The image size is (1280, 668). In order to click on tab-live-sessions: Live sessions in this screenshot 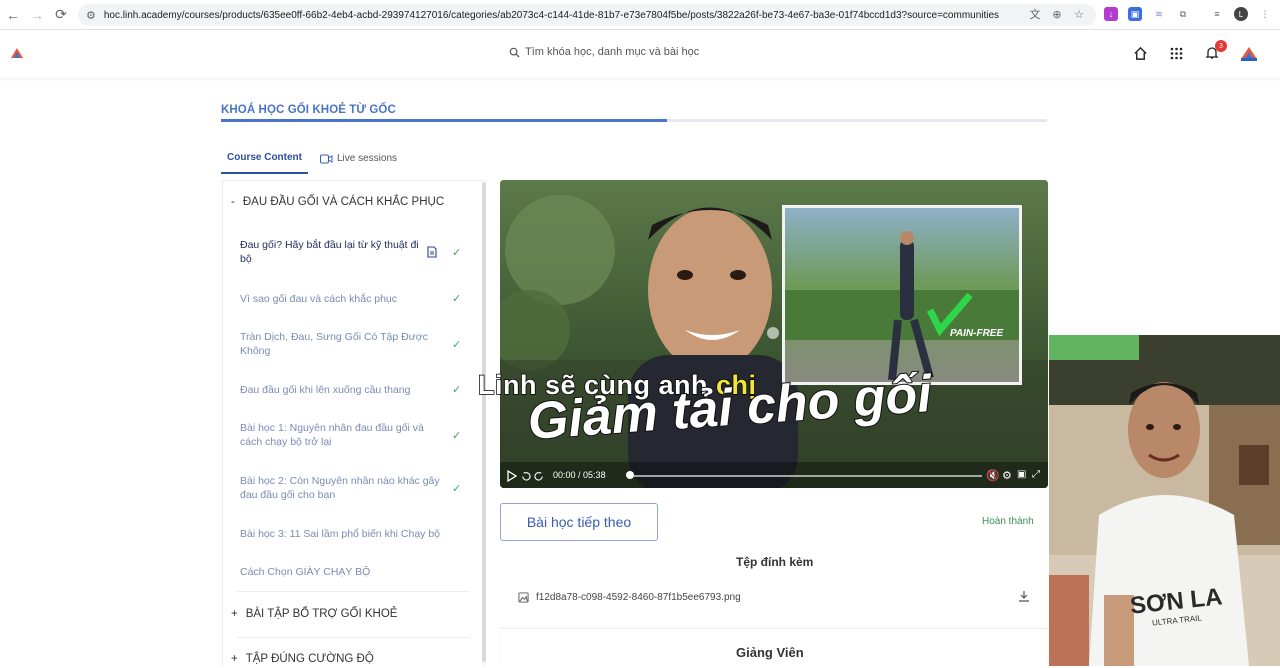, I will do `click(358, 160)`.